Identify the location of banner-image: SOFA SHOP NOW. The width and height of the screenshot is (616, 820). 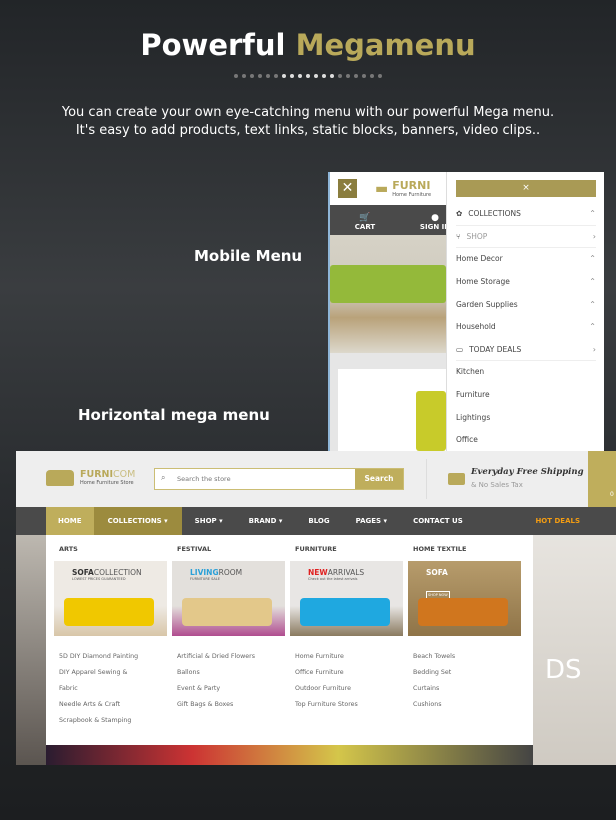
(464, 598).